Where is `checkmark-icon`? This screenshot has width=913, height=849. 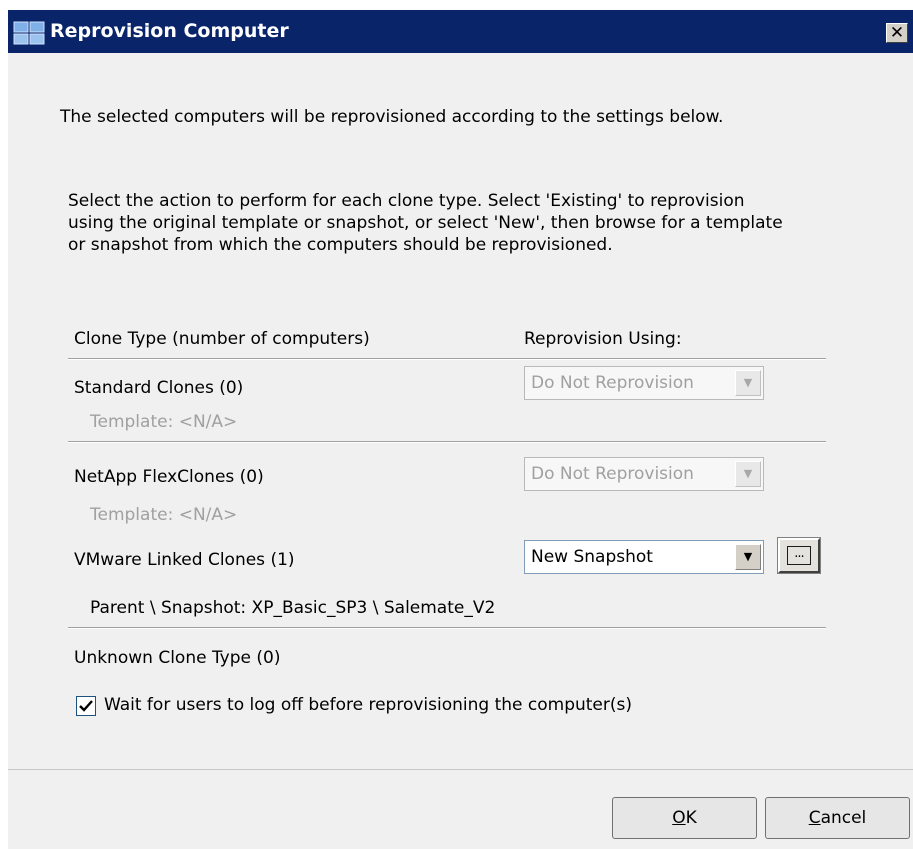
checkmark-icon is located at coordinates (86, 706).